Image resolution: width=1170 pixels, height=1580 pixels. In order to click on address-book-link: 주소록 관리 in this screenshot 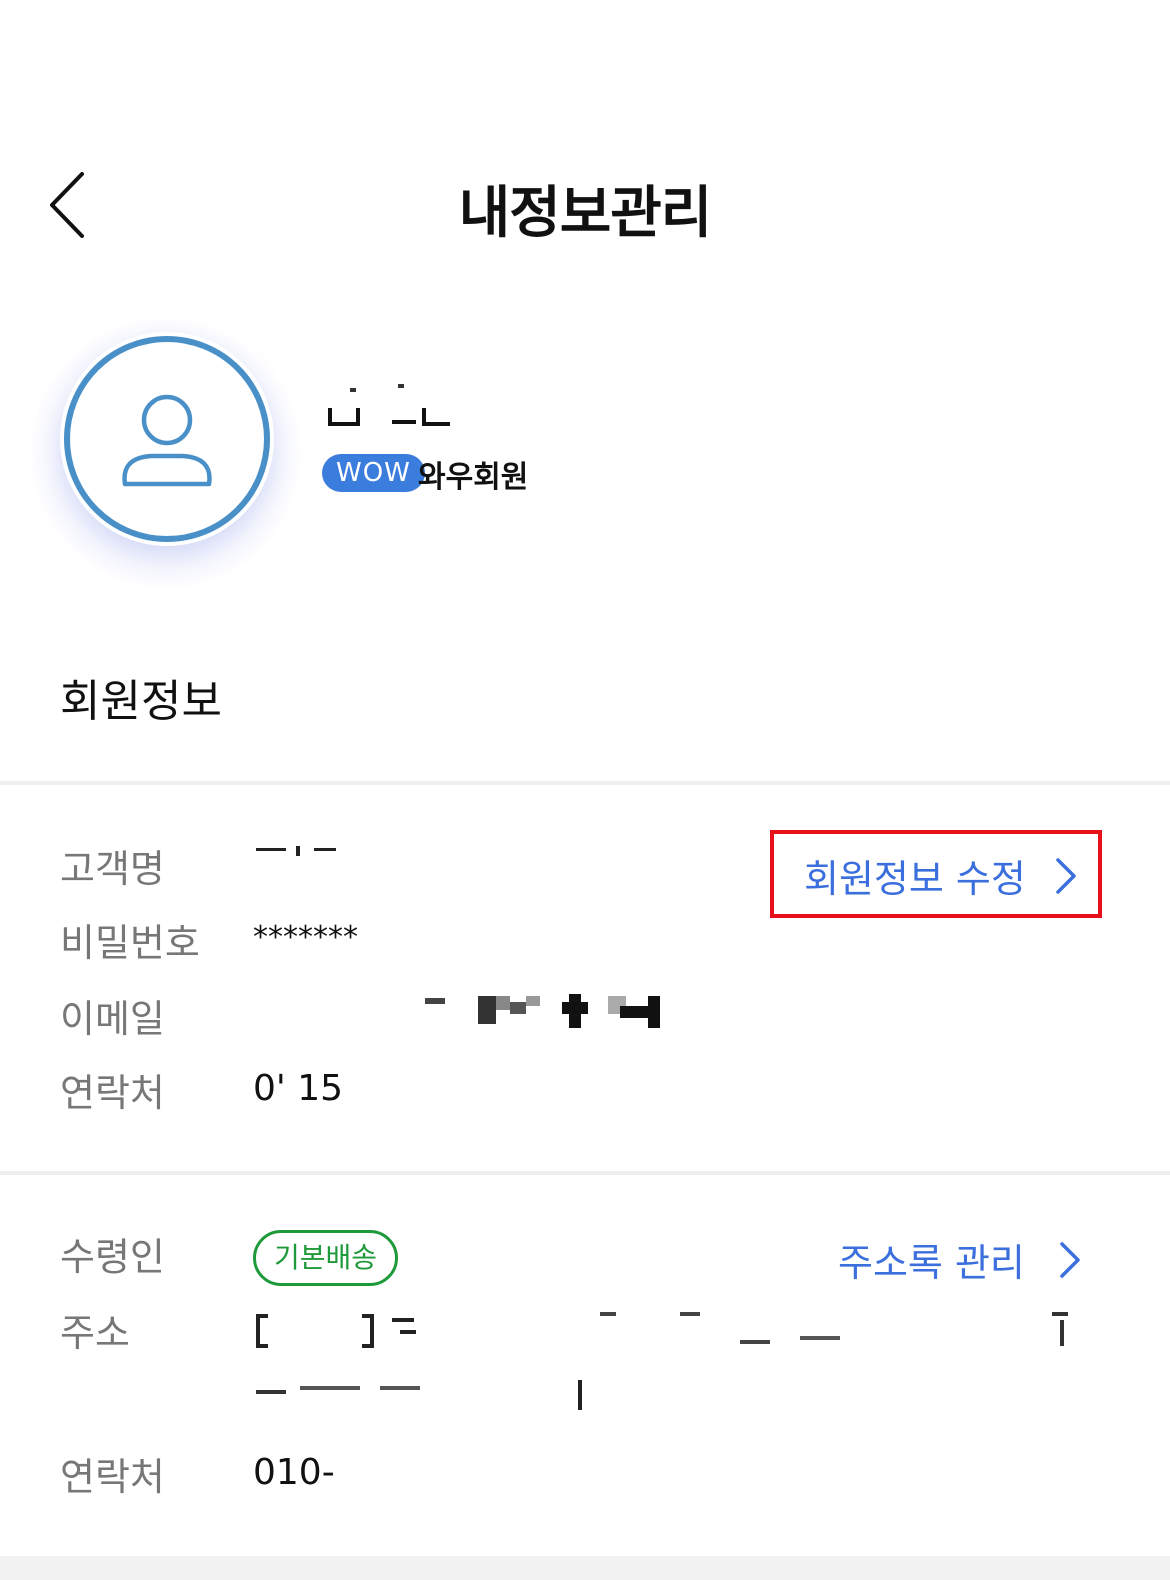, I will do `click(968, 1260)`.